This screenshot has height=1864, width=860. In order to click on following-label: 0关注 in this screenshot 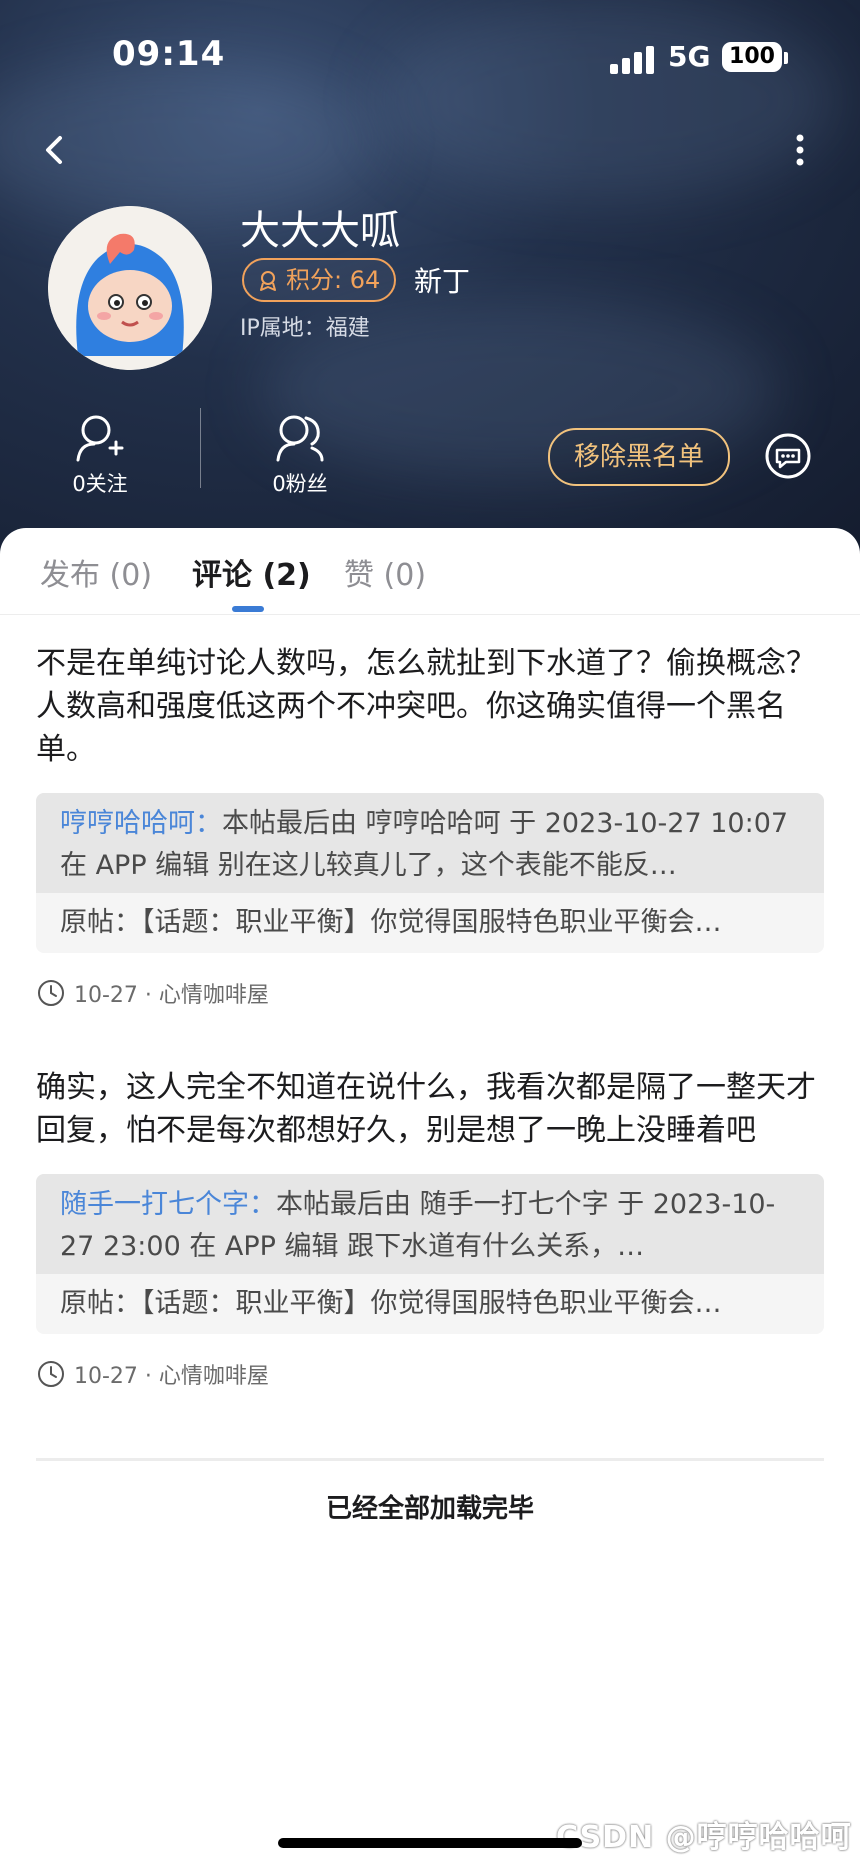, I will do `click(100, 484)`.